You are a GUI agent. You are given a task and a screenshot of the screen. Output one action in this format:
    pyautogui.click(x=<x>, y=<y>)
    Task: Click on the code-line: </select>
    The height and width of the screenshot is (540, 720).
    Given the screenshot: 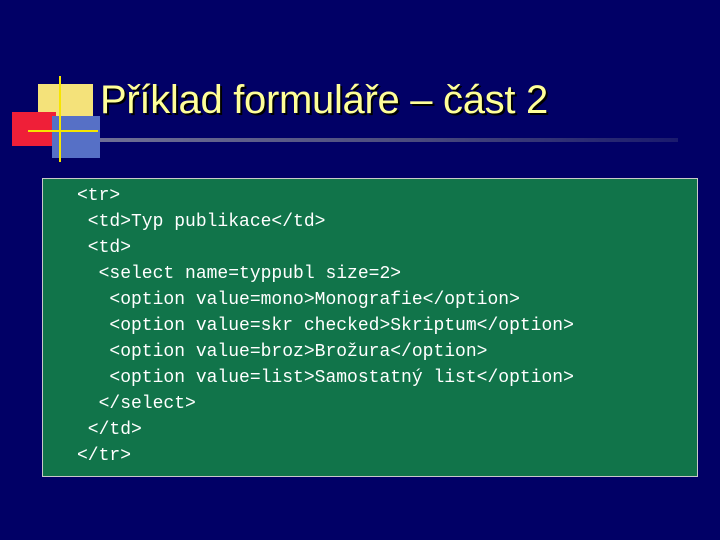 What is the action you would take?
    pyautogui.click(x=136, y=404)
    